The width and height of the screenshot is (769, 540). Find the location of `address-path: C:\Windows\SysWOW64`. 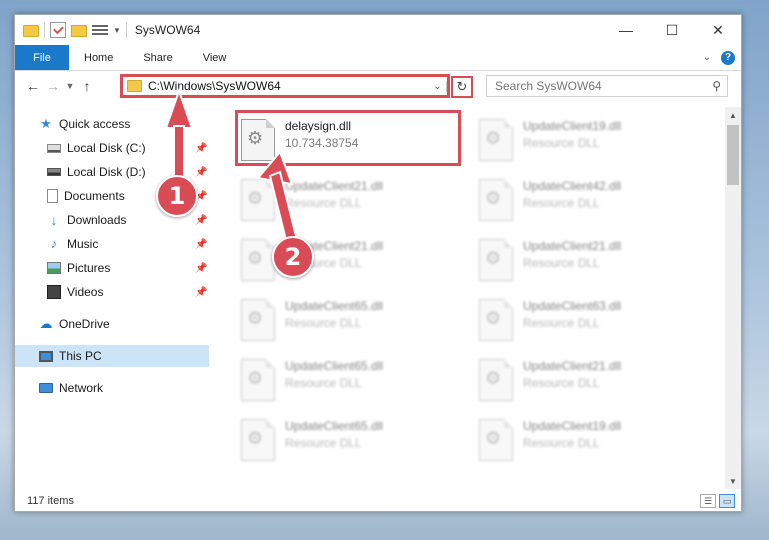

address-path: C:\Windows\SysWOW64 is located at coordinates (214, 86).